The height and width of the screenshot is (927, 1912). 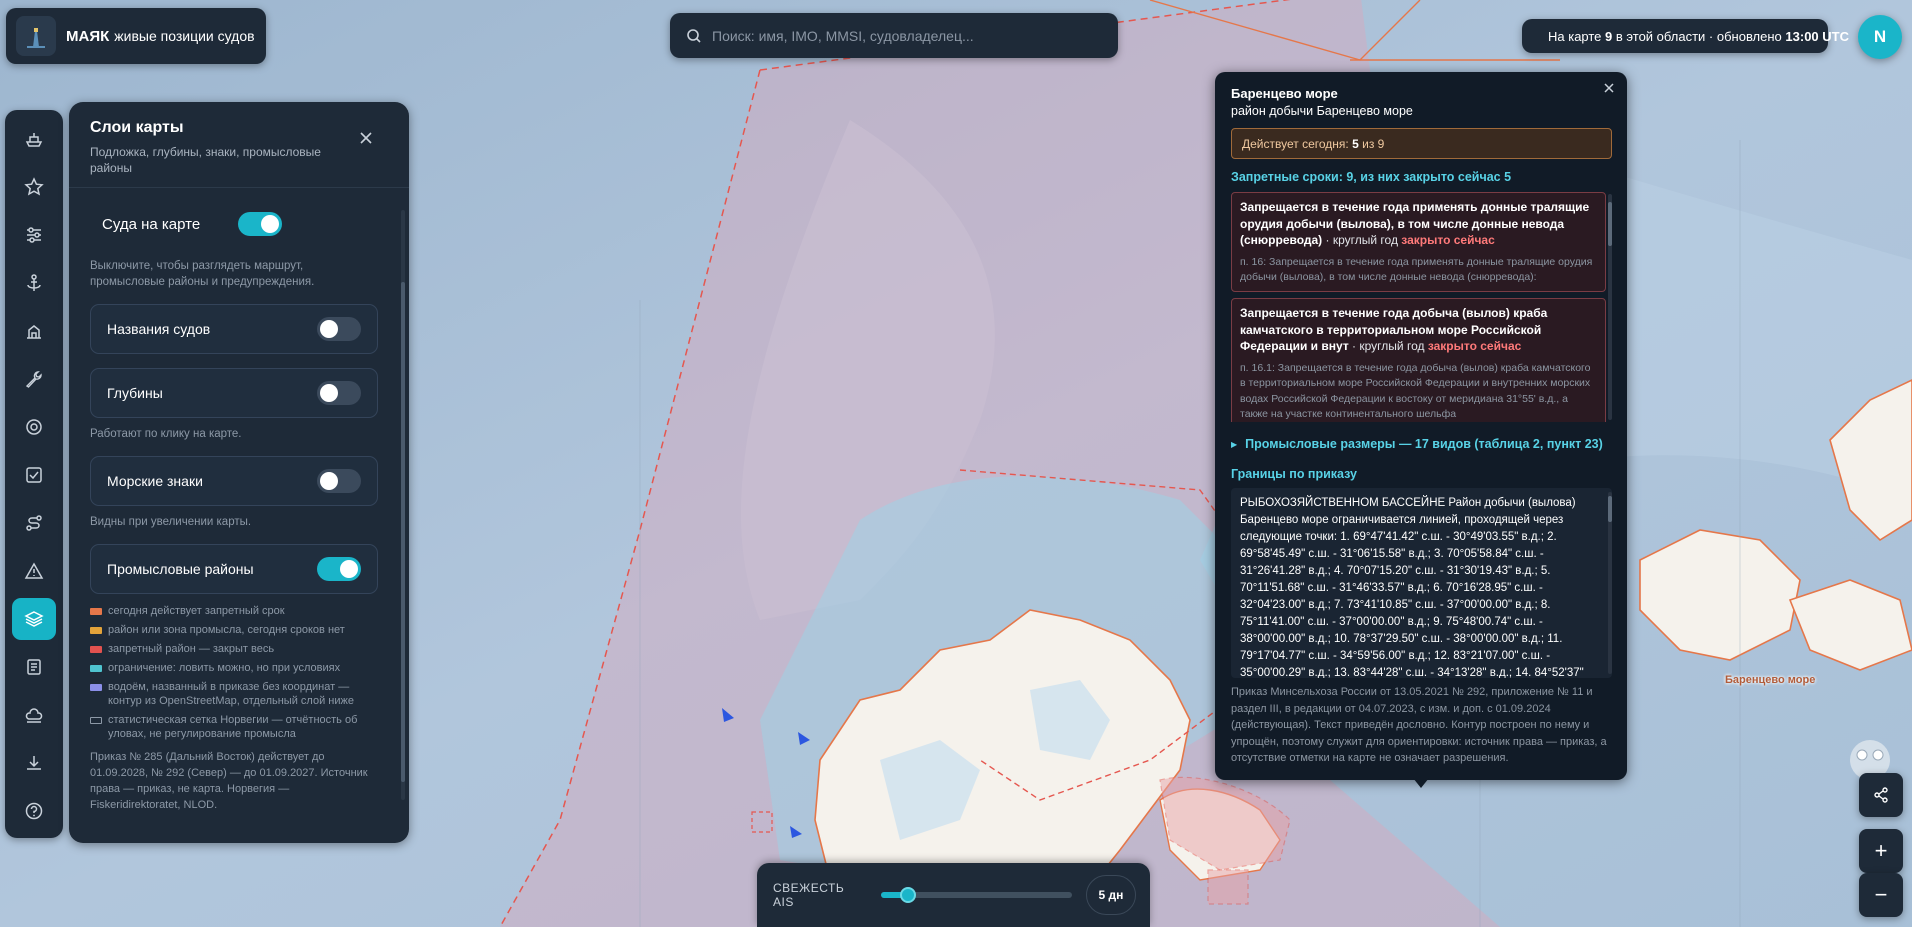 I want to click on search-bar, so click(x=894, y=35).